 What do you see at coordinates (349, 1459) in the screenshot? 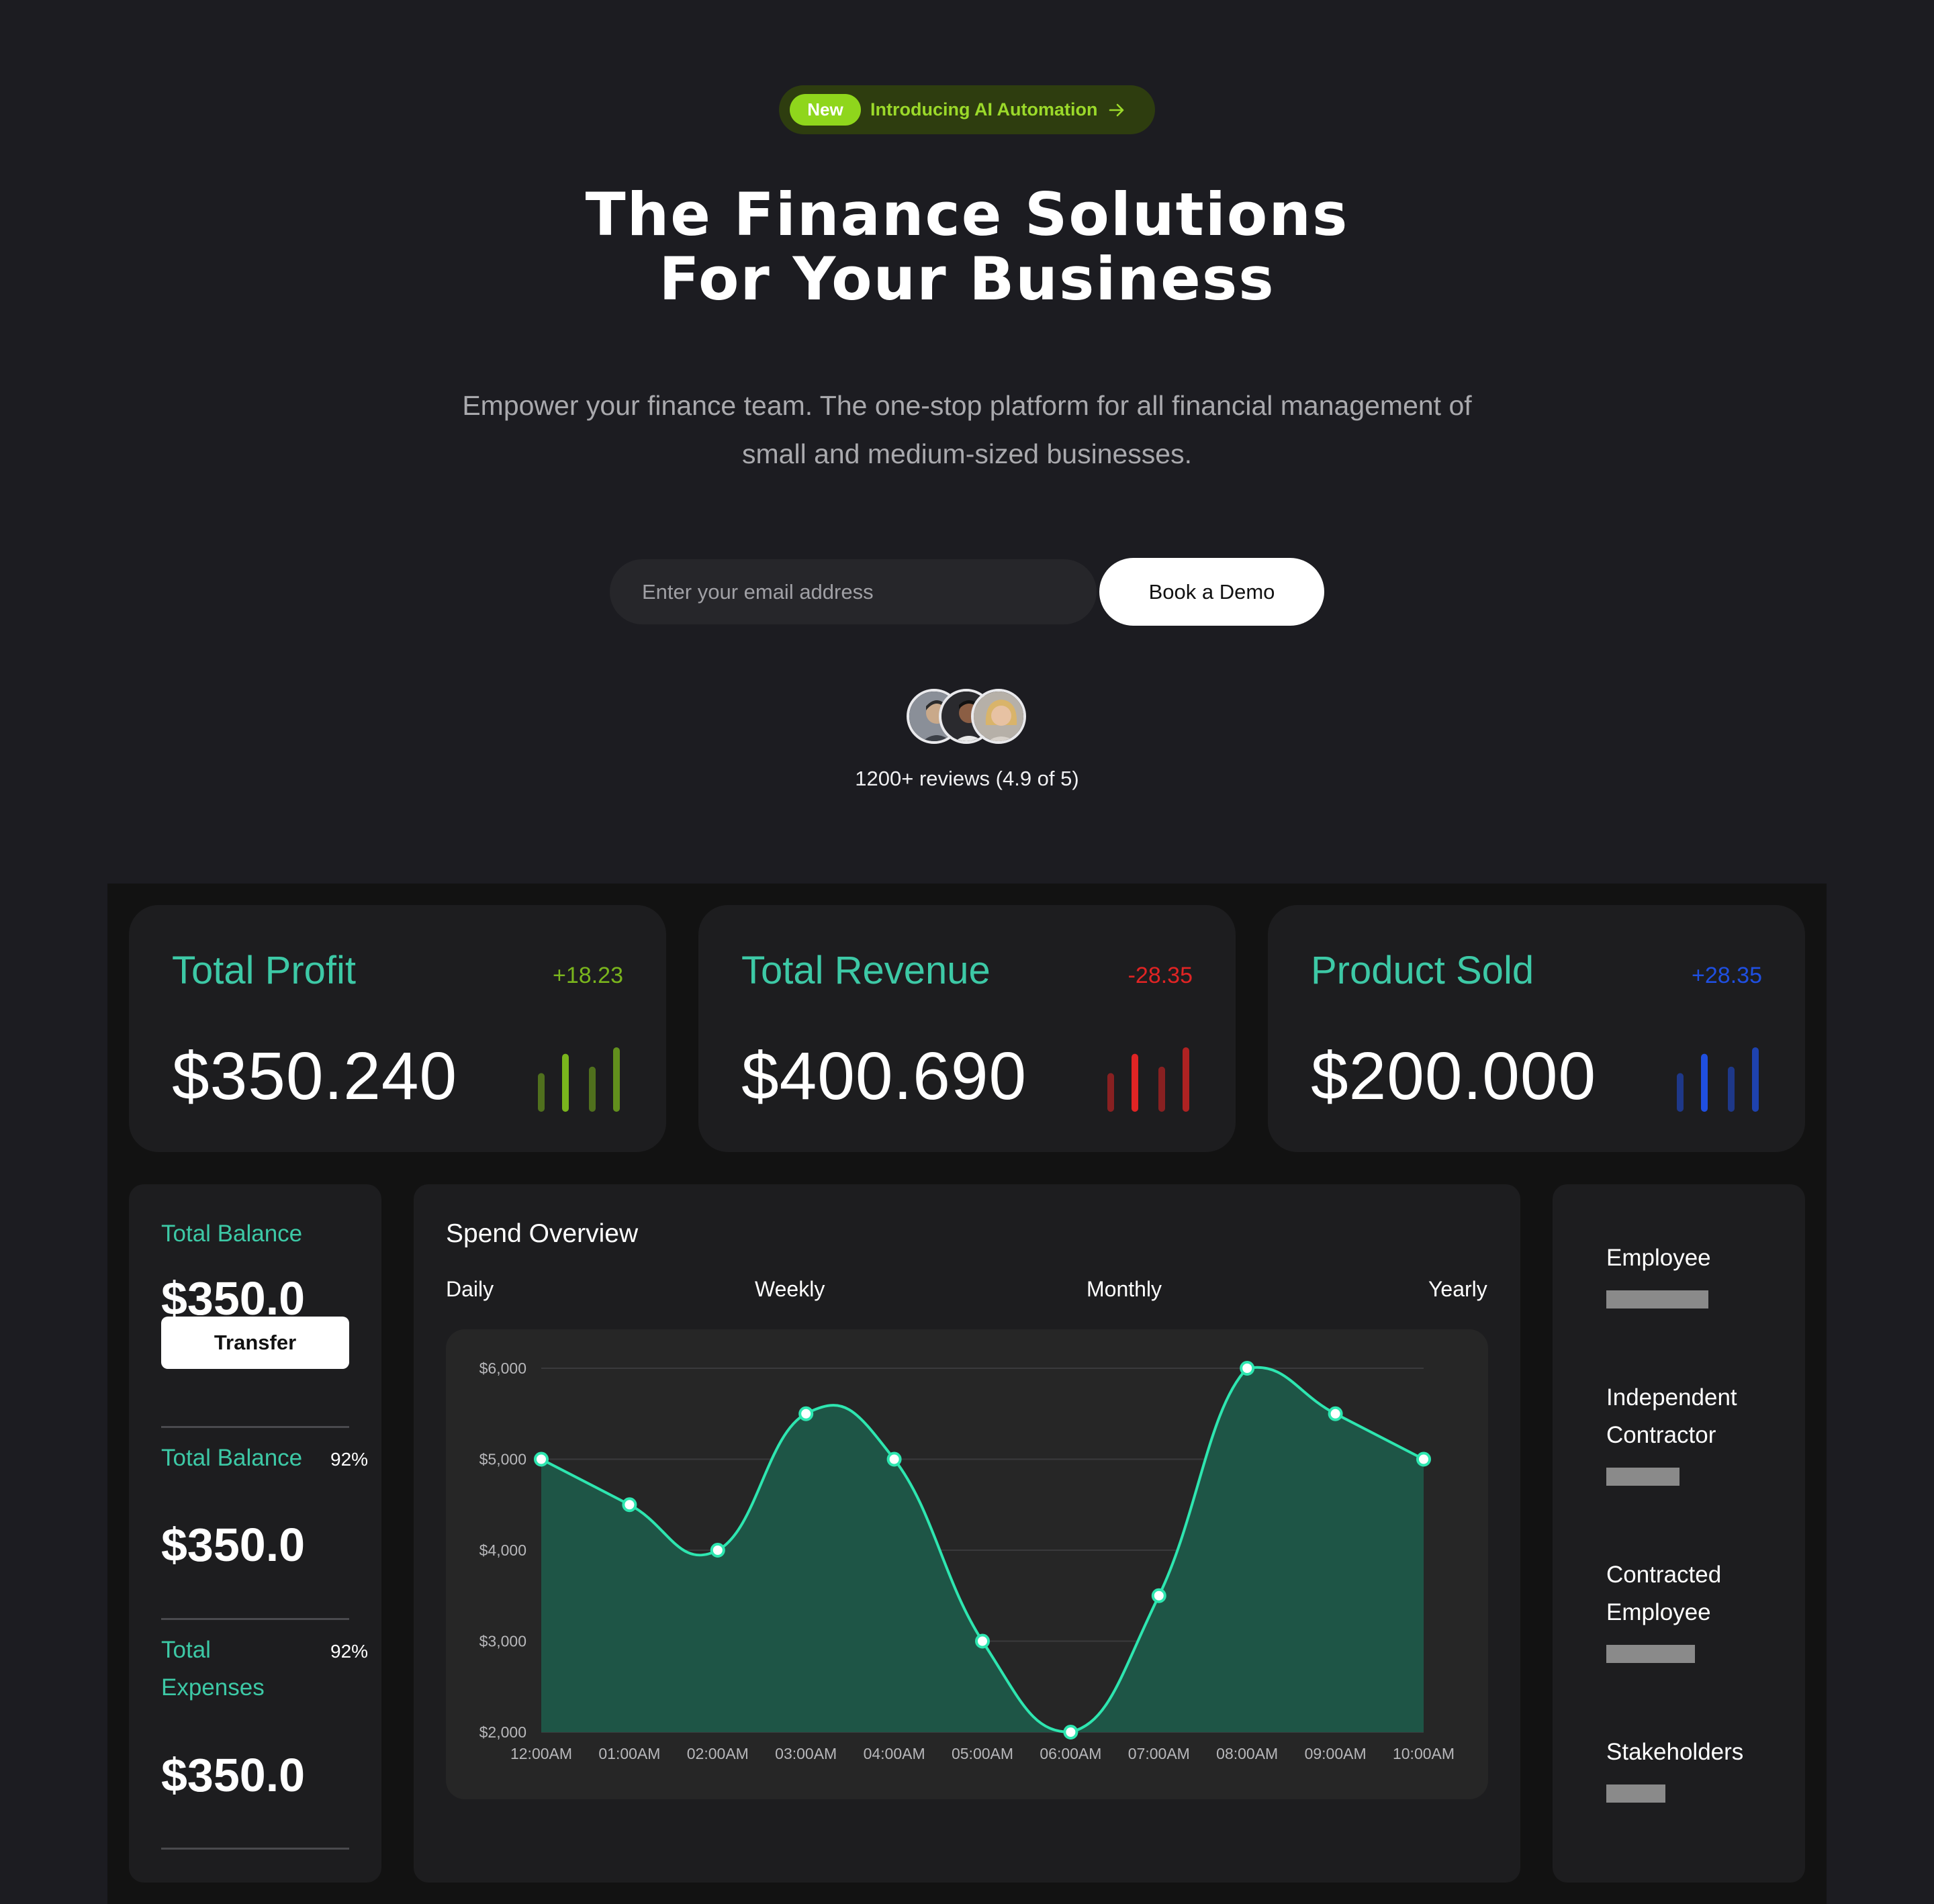
I see `balance-percent: 92%` at bounding box center [349, 1459].